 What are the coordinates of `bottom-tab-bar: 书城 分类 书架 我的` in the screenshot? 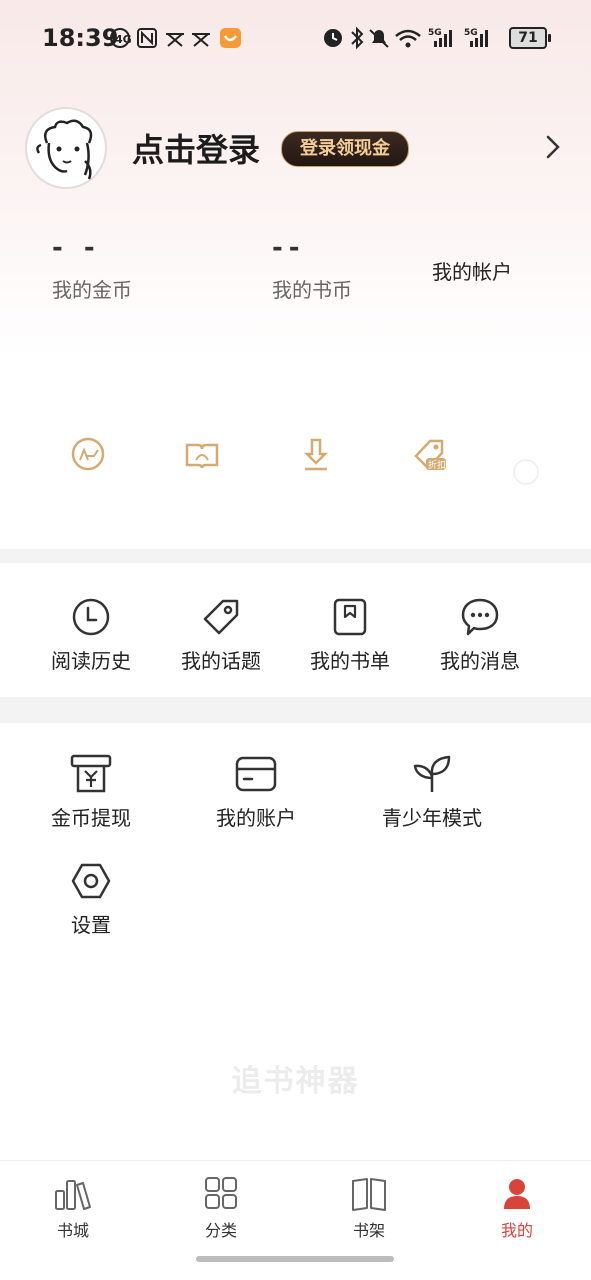 It's located at (295, 1220).